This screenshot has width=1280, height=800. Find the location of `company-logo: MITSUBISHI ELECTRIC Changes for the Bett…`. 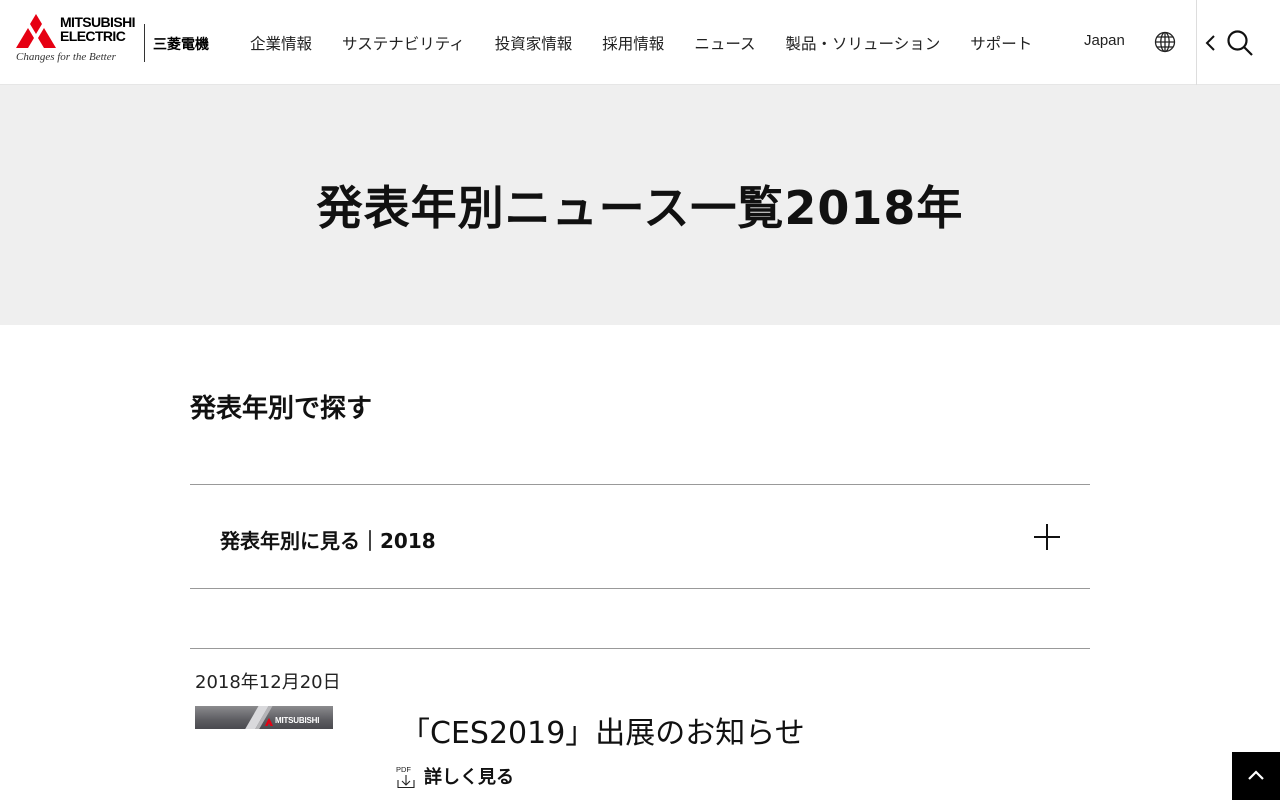

company-logo: MITSUBISHI ELECTRIC Changes for the Bett… is located at coordinates (116, 39).